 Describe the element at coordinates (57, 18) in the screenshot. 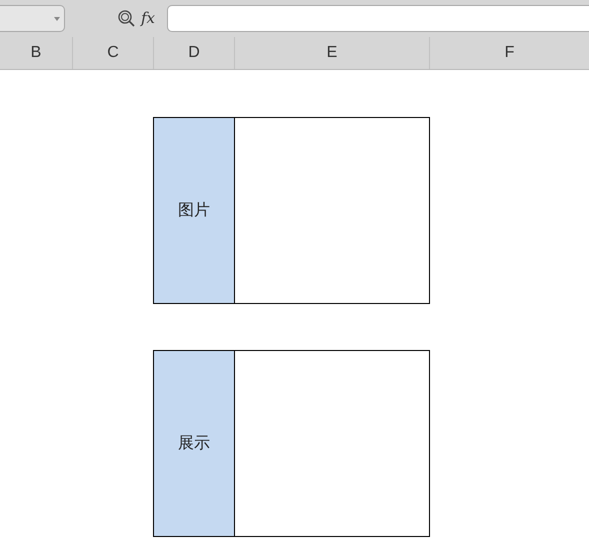

I see `dropdown-icon` at that location.